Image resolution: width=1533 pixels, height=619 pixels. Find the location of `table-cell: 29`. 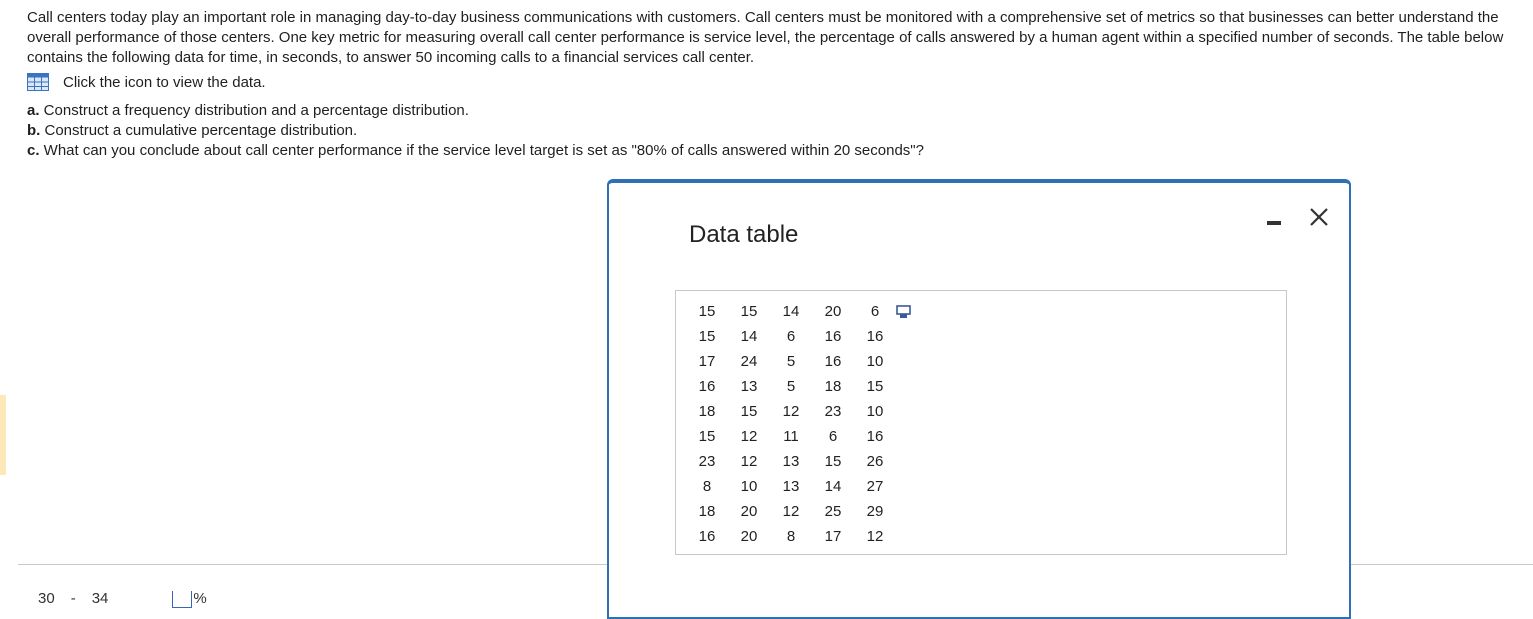

table-cell: 29 is located at coordinates (875, 511).